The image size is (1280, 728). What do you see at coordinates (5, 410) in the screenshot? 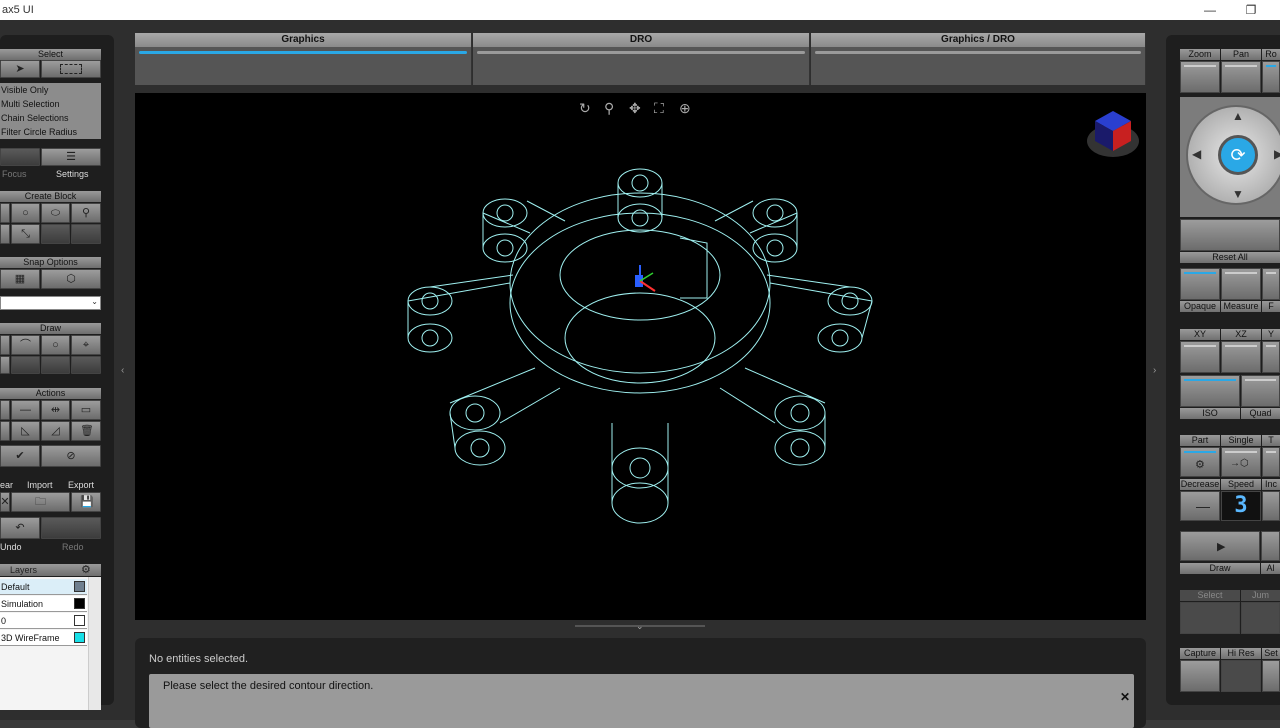
I see `action-1-button` at bounding box center [5, 410].